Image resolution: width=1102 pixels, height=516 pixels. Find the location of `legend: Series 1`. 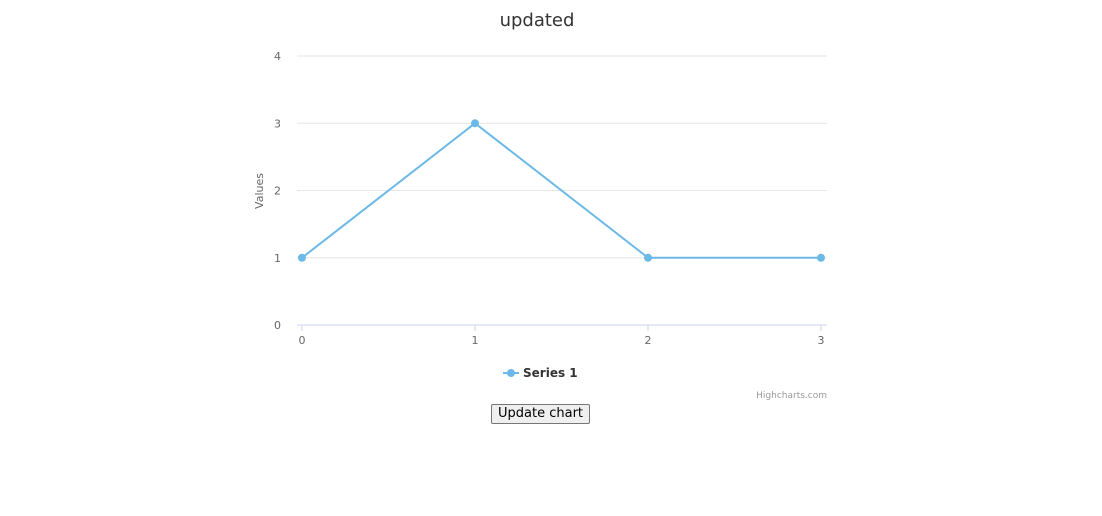

legend: Series 1 is located at coordinates (540, 373).